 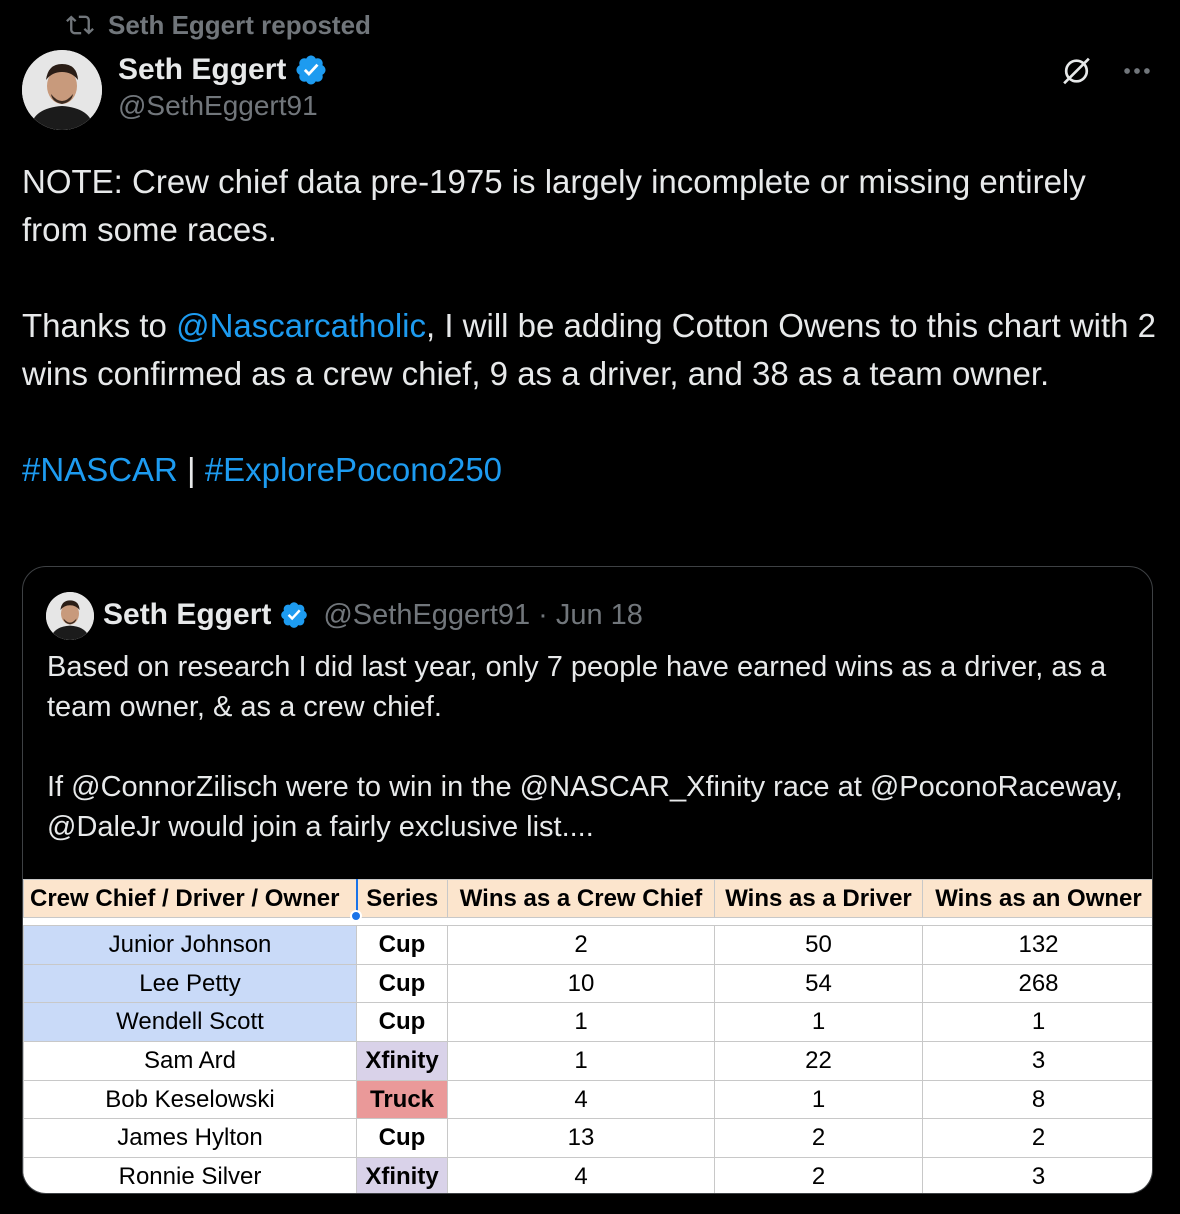 What do you see at coordinates (80, 25) in the screenshot?
I see `repost-icon` at bounding box center [80, 25].